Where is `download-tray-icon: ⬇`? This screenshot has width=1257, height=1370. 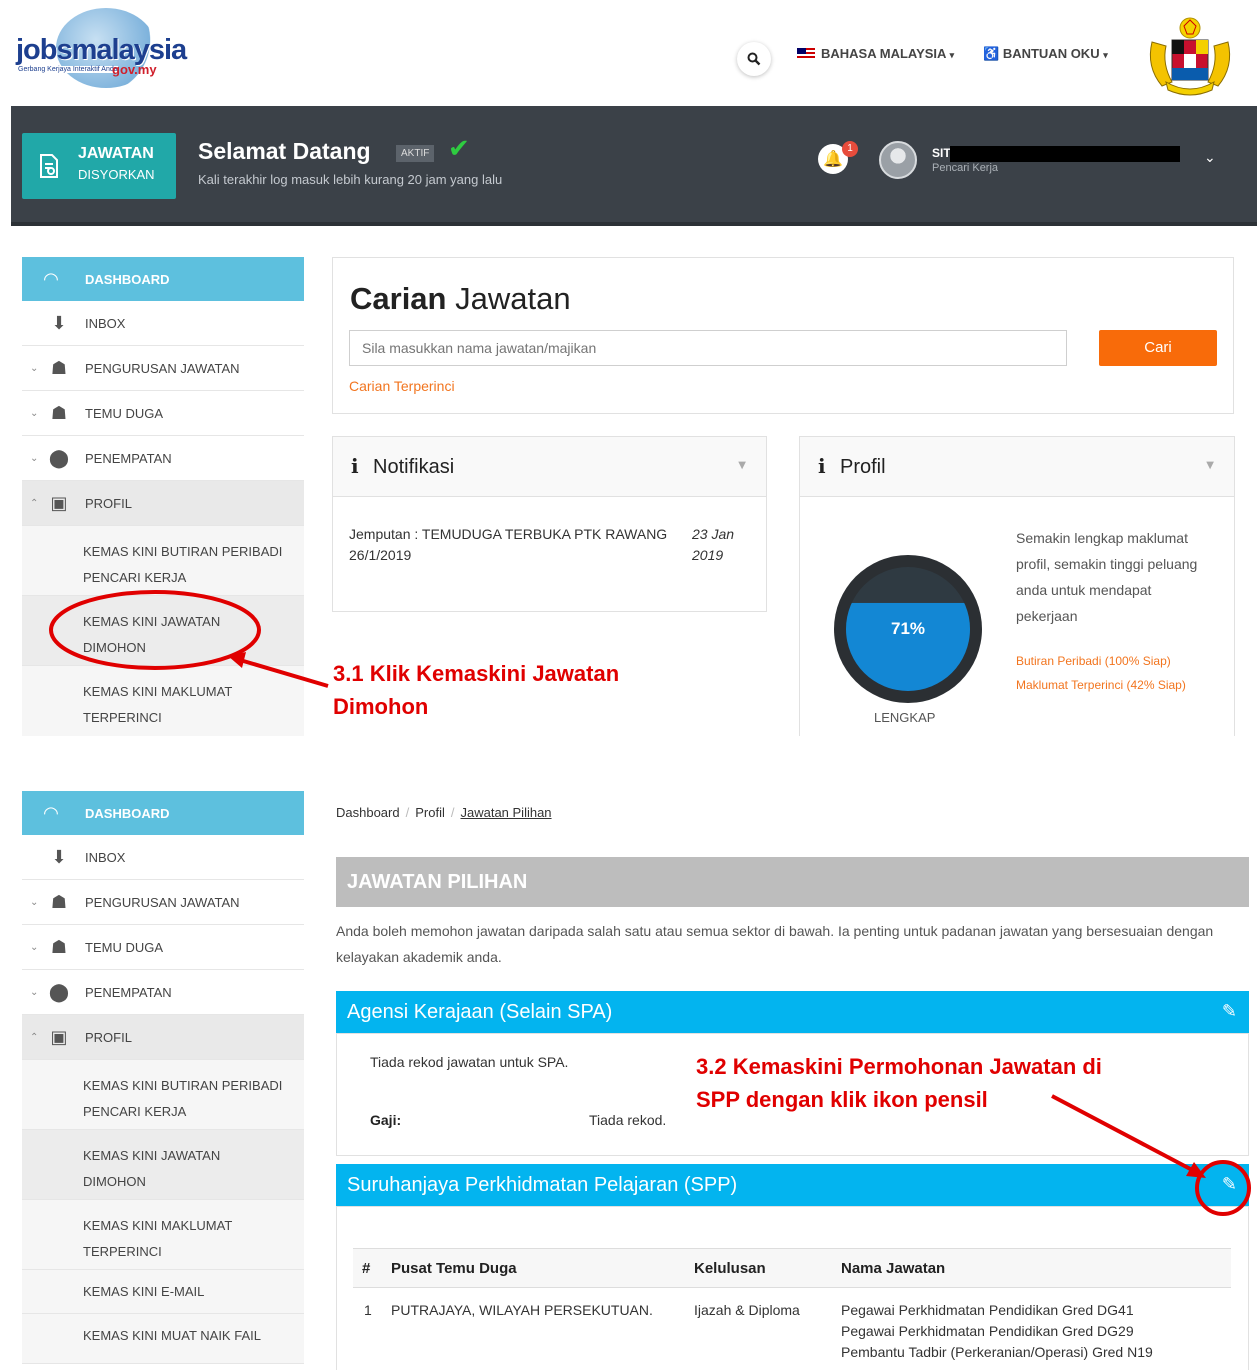
download-tray-icon: ⬇ is located at coordinates (59, 857).